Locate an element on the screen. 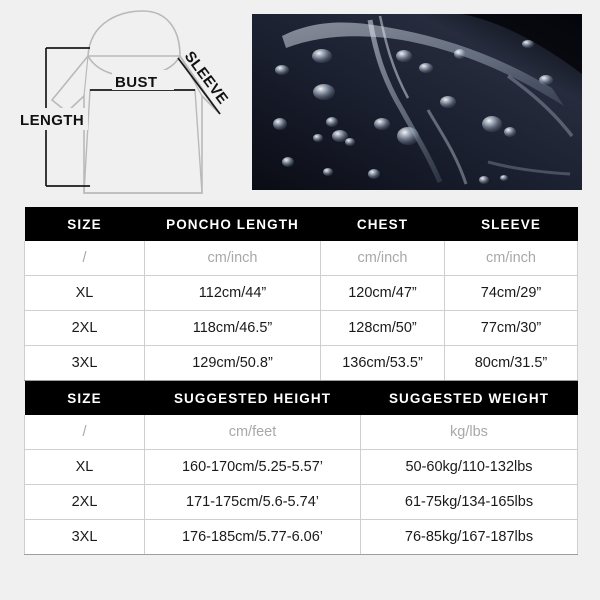  left-sleeve-seam is located at coordinates (86, 76).